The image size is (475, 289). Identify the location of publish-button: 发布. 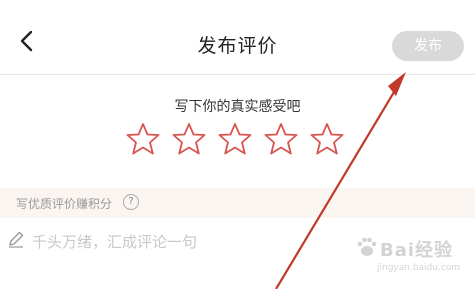
(428, 46).